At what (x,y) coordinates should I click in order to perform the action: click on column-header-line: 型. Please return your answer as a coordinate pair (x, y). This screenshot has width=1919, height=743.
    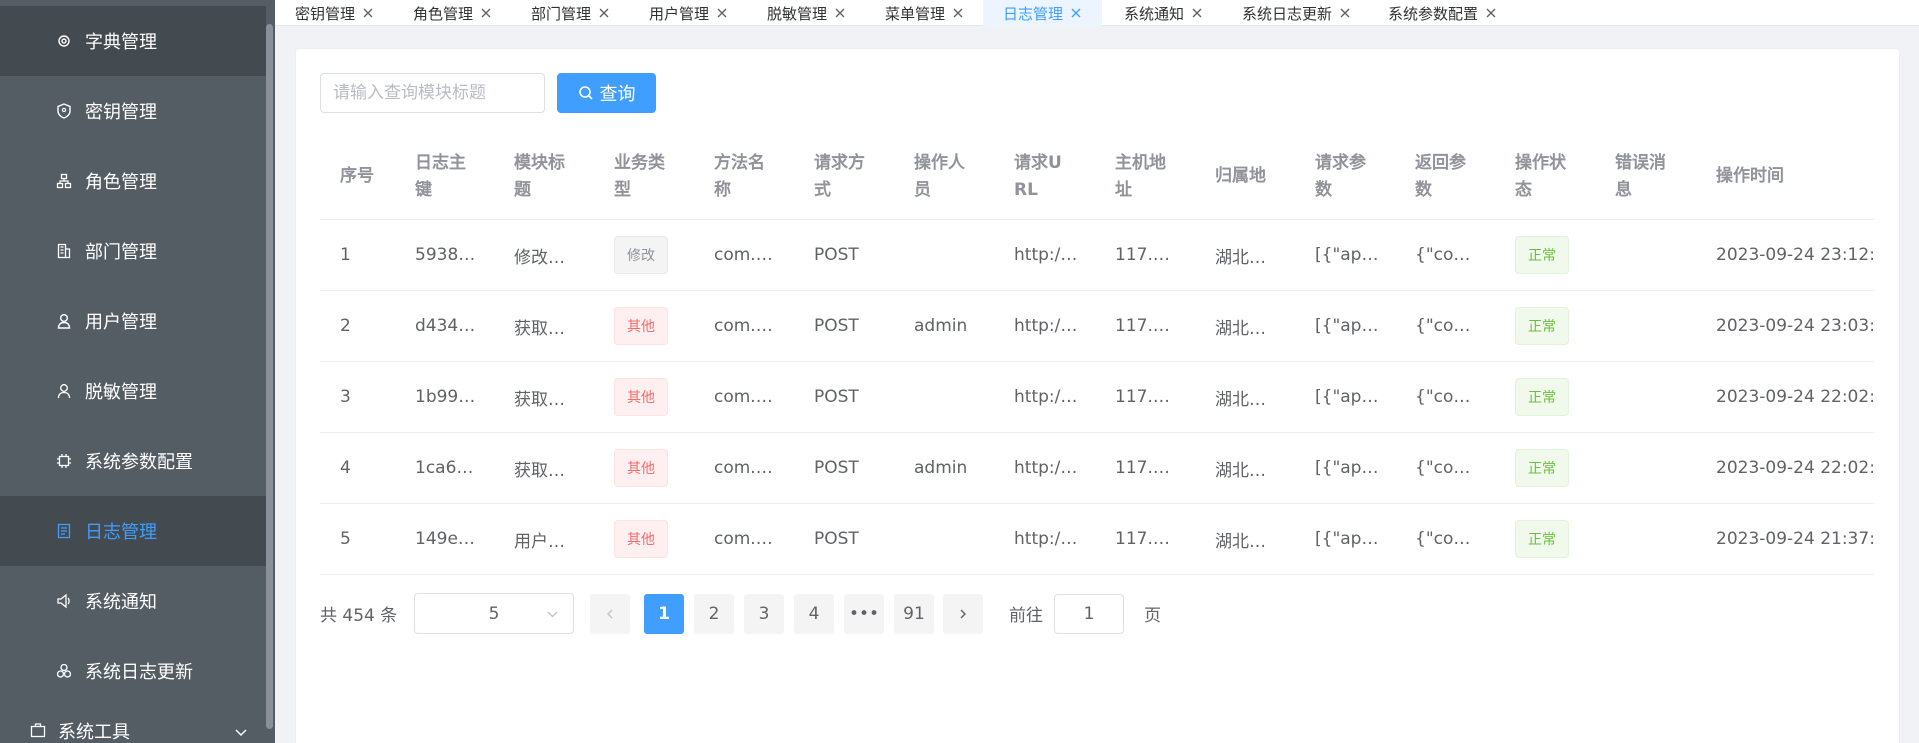
    Looking at the image, I should click on (622, 189).